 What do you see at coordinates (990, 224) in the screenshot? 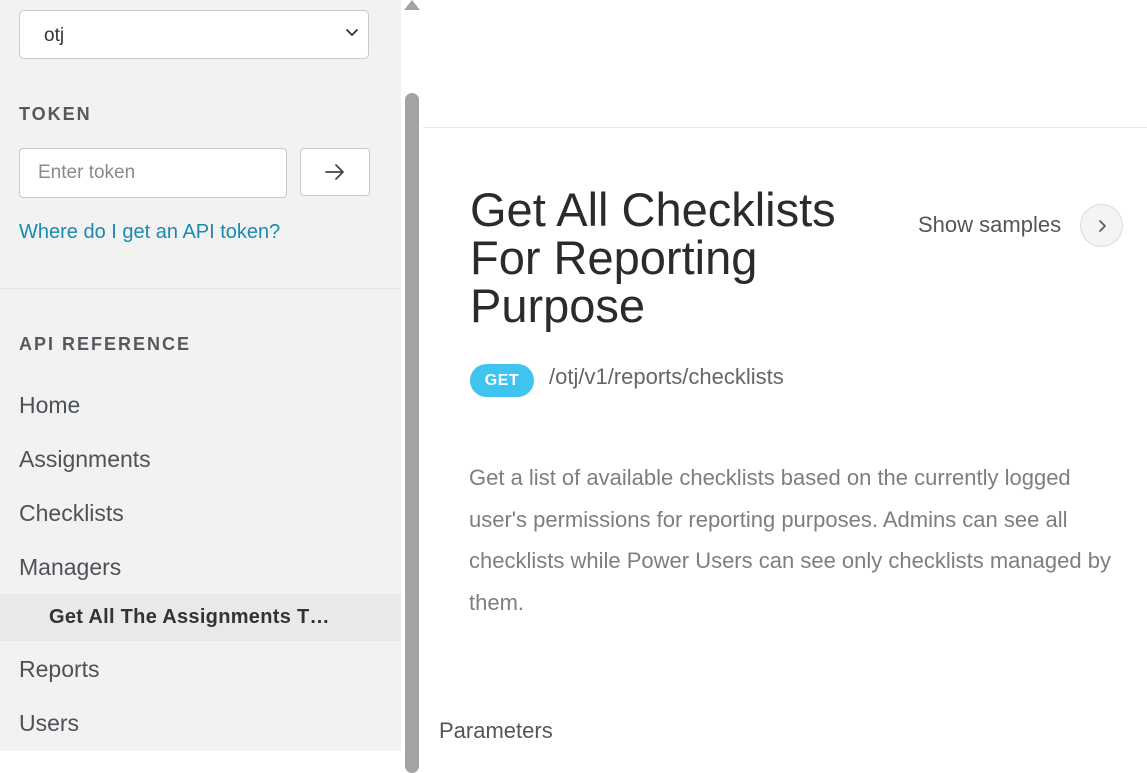
I see `show-samples-label: Show samples` at bounding box center [990, 224].